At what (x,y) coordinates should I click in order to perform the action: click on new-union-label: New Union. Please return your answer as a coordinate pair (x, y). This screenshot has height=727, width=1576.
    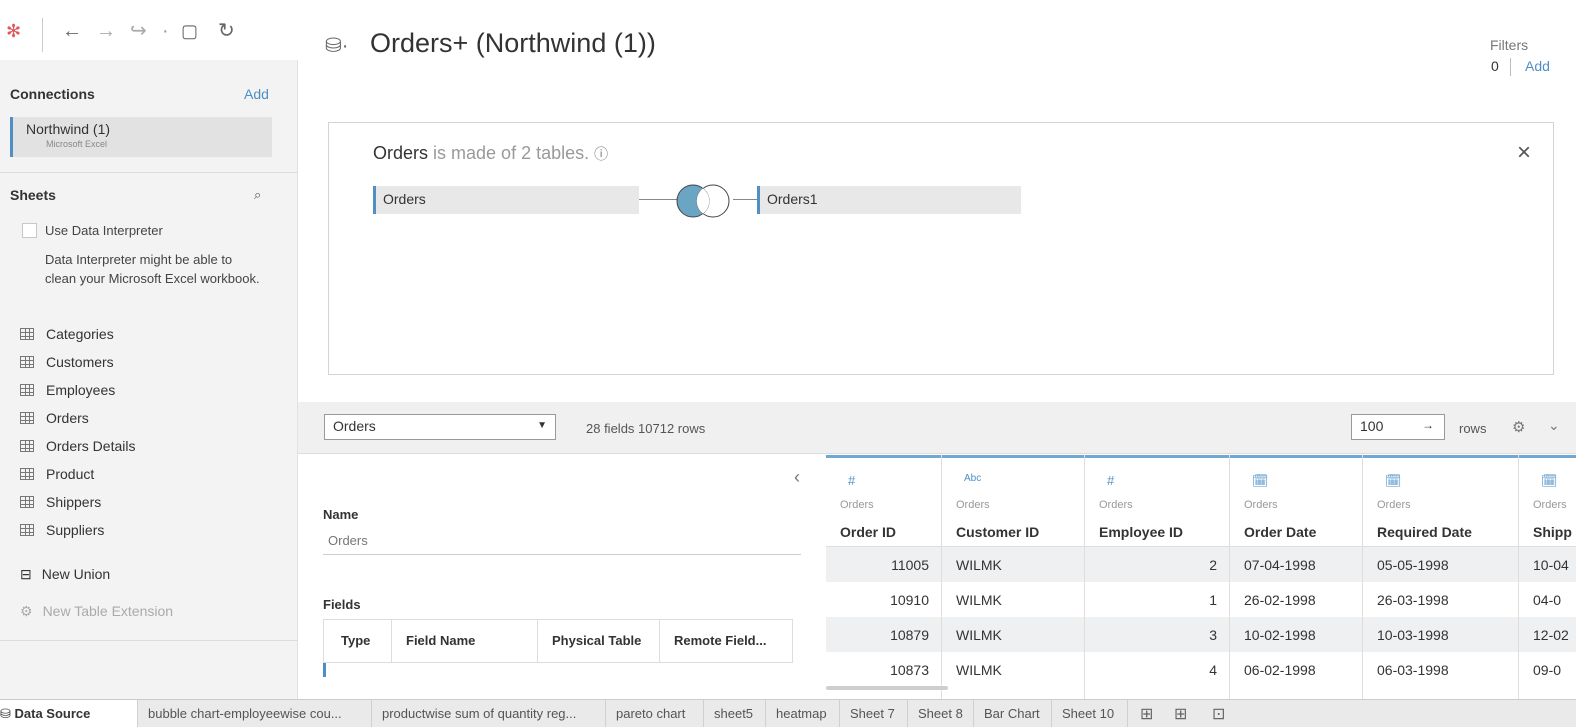
    Looking at the image, I should click on (76, 574).